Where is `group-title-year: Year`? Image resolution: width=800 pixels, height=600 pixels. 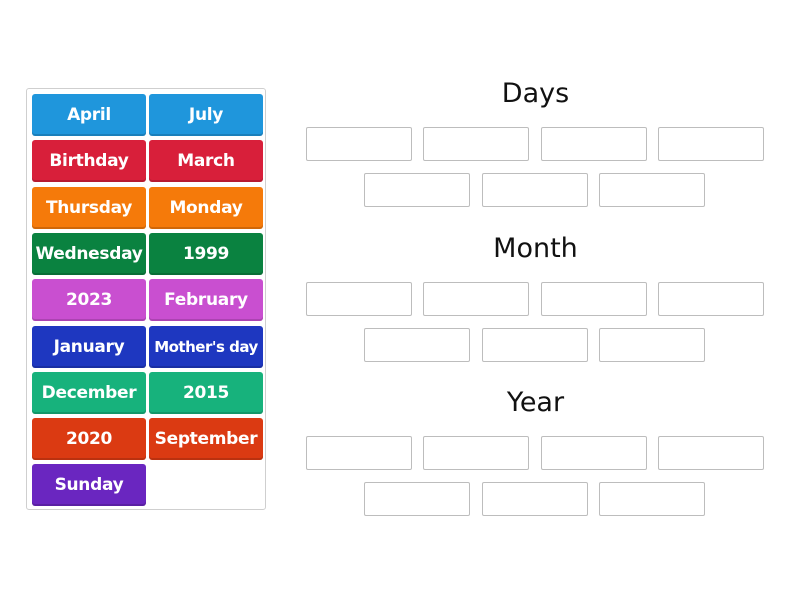 group-title-year: Year is located at coordinates (535, 402).